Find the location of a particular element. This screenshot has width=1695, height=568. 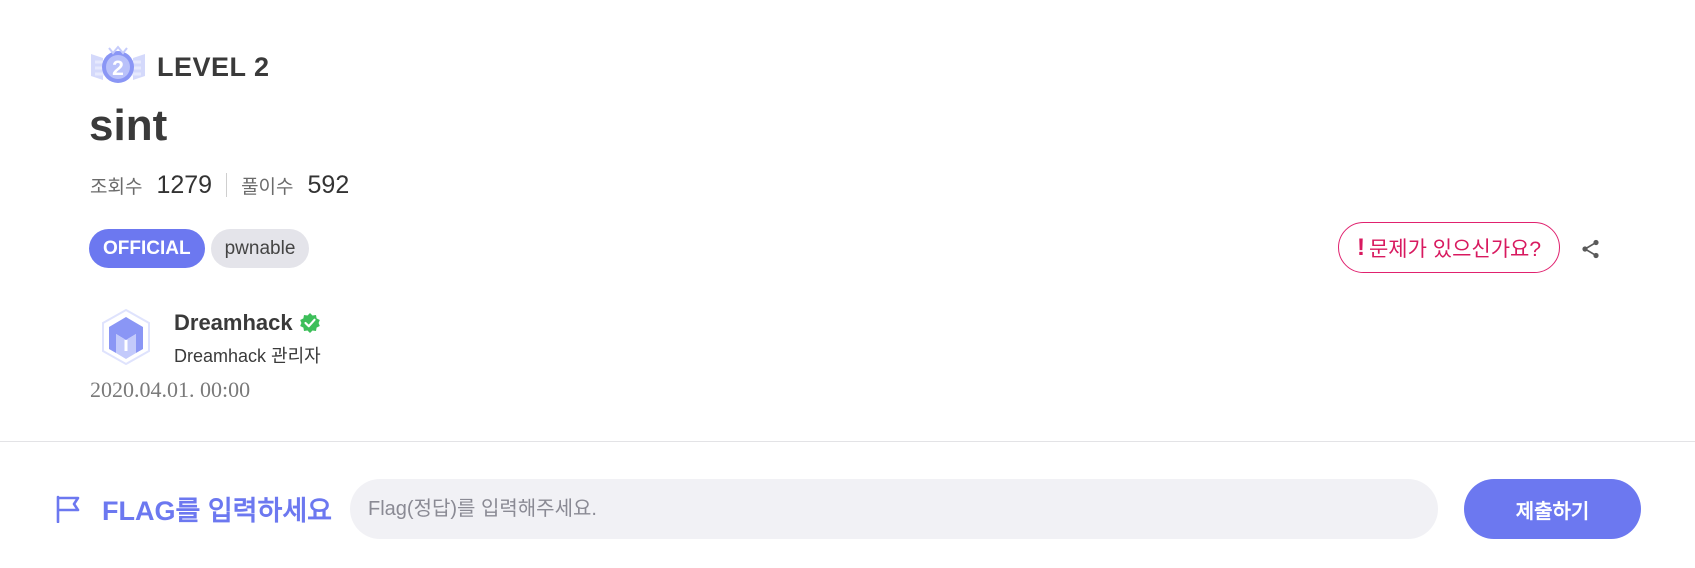

report-issue-button: ! 문제가 있으신가요? is located at coordinates (1449, 247).